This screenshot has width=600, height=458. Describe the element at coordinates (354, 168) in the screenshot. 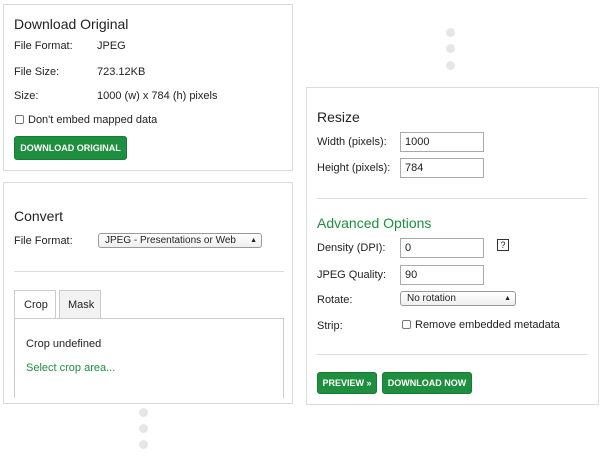

I see `height-label: Height (pixels):` at that location.